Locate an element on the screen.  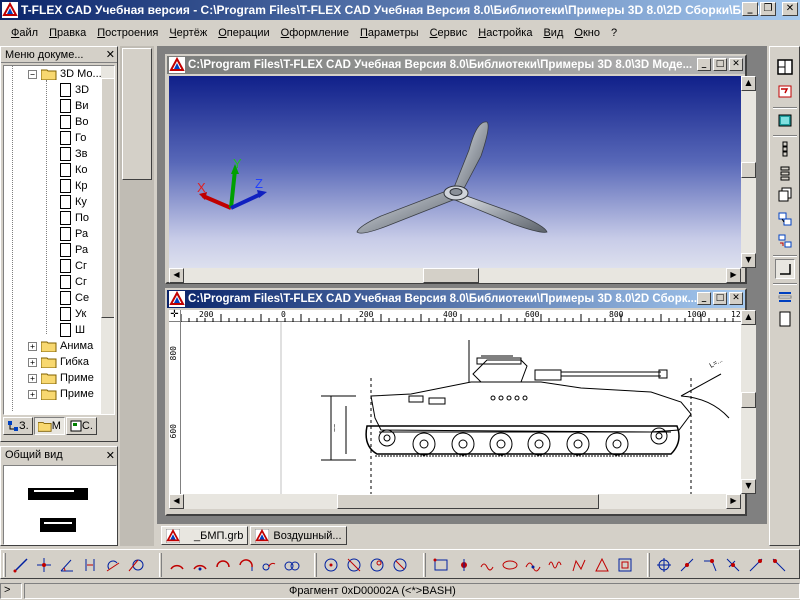
menu-view: Вид is located at coordinates (553, 33).